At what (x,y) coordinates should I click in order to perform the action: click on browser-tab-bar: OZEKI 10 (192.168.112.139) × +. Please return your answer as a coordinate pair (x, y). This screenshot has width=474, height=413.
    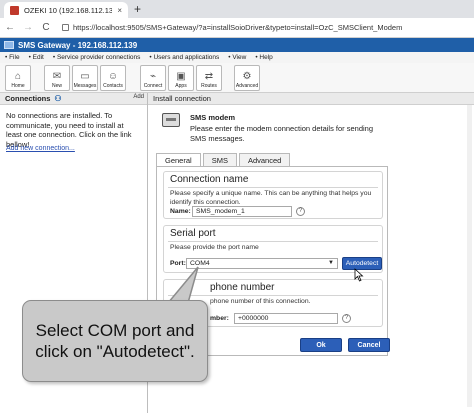
    Looking at the image, I should click on (237, 9).